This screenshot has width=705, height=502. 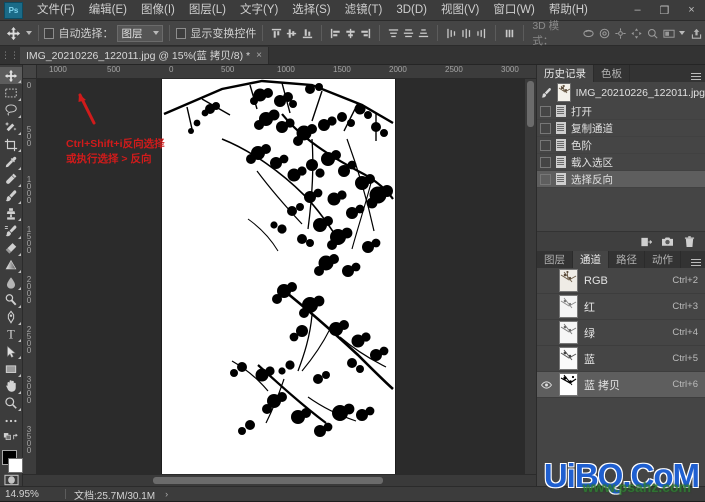 What do you see at coordinates (621, 111) in the screenshot?
I see `history-state-open: 打开` at bounding box center [621, 111].